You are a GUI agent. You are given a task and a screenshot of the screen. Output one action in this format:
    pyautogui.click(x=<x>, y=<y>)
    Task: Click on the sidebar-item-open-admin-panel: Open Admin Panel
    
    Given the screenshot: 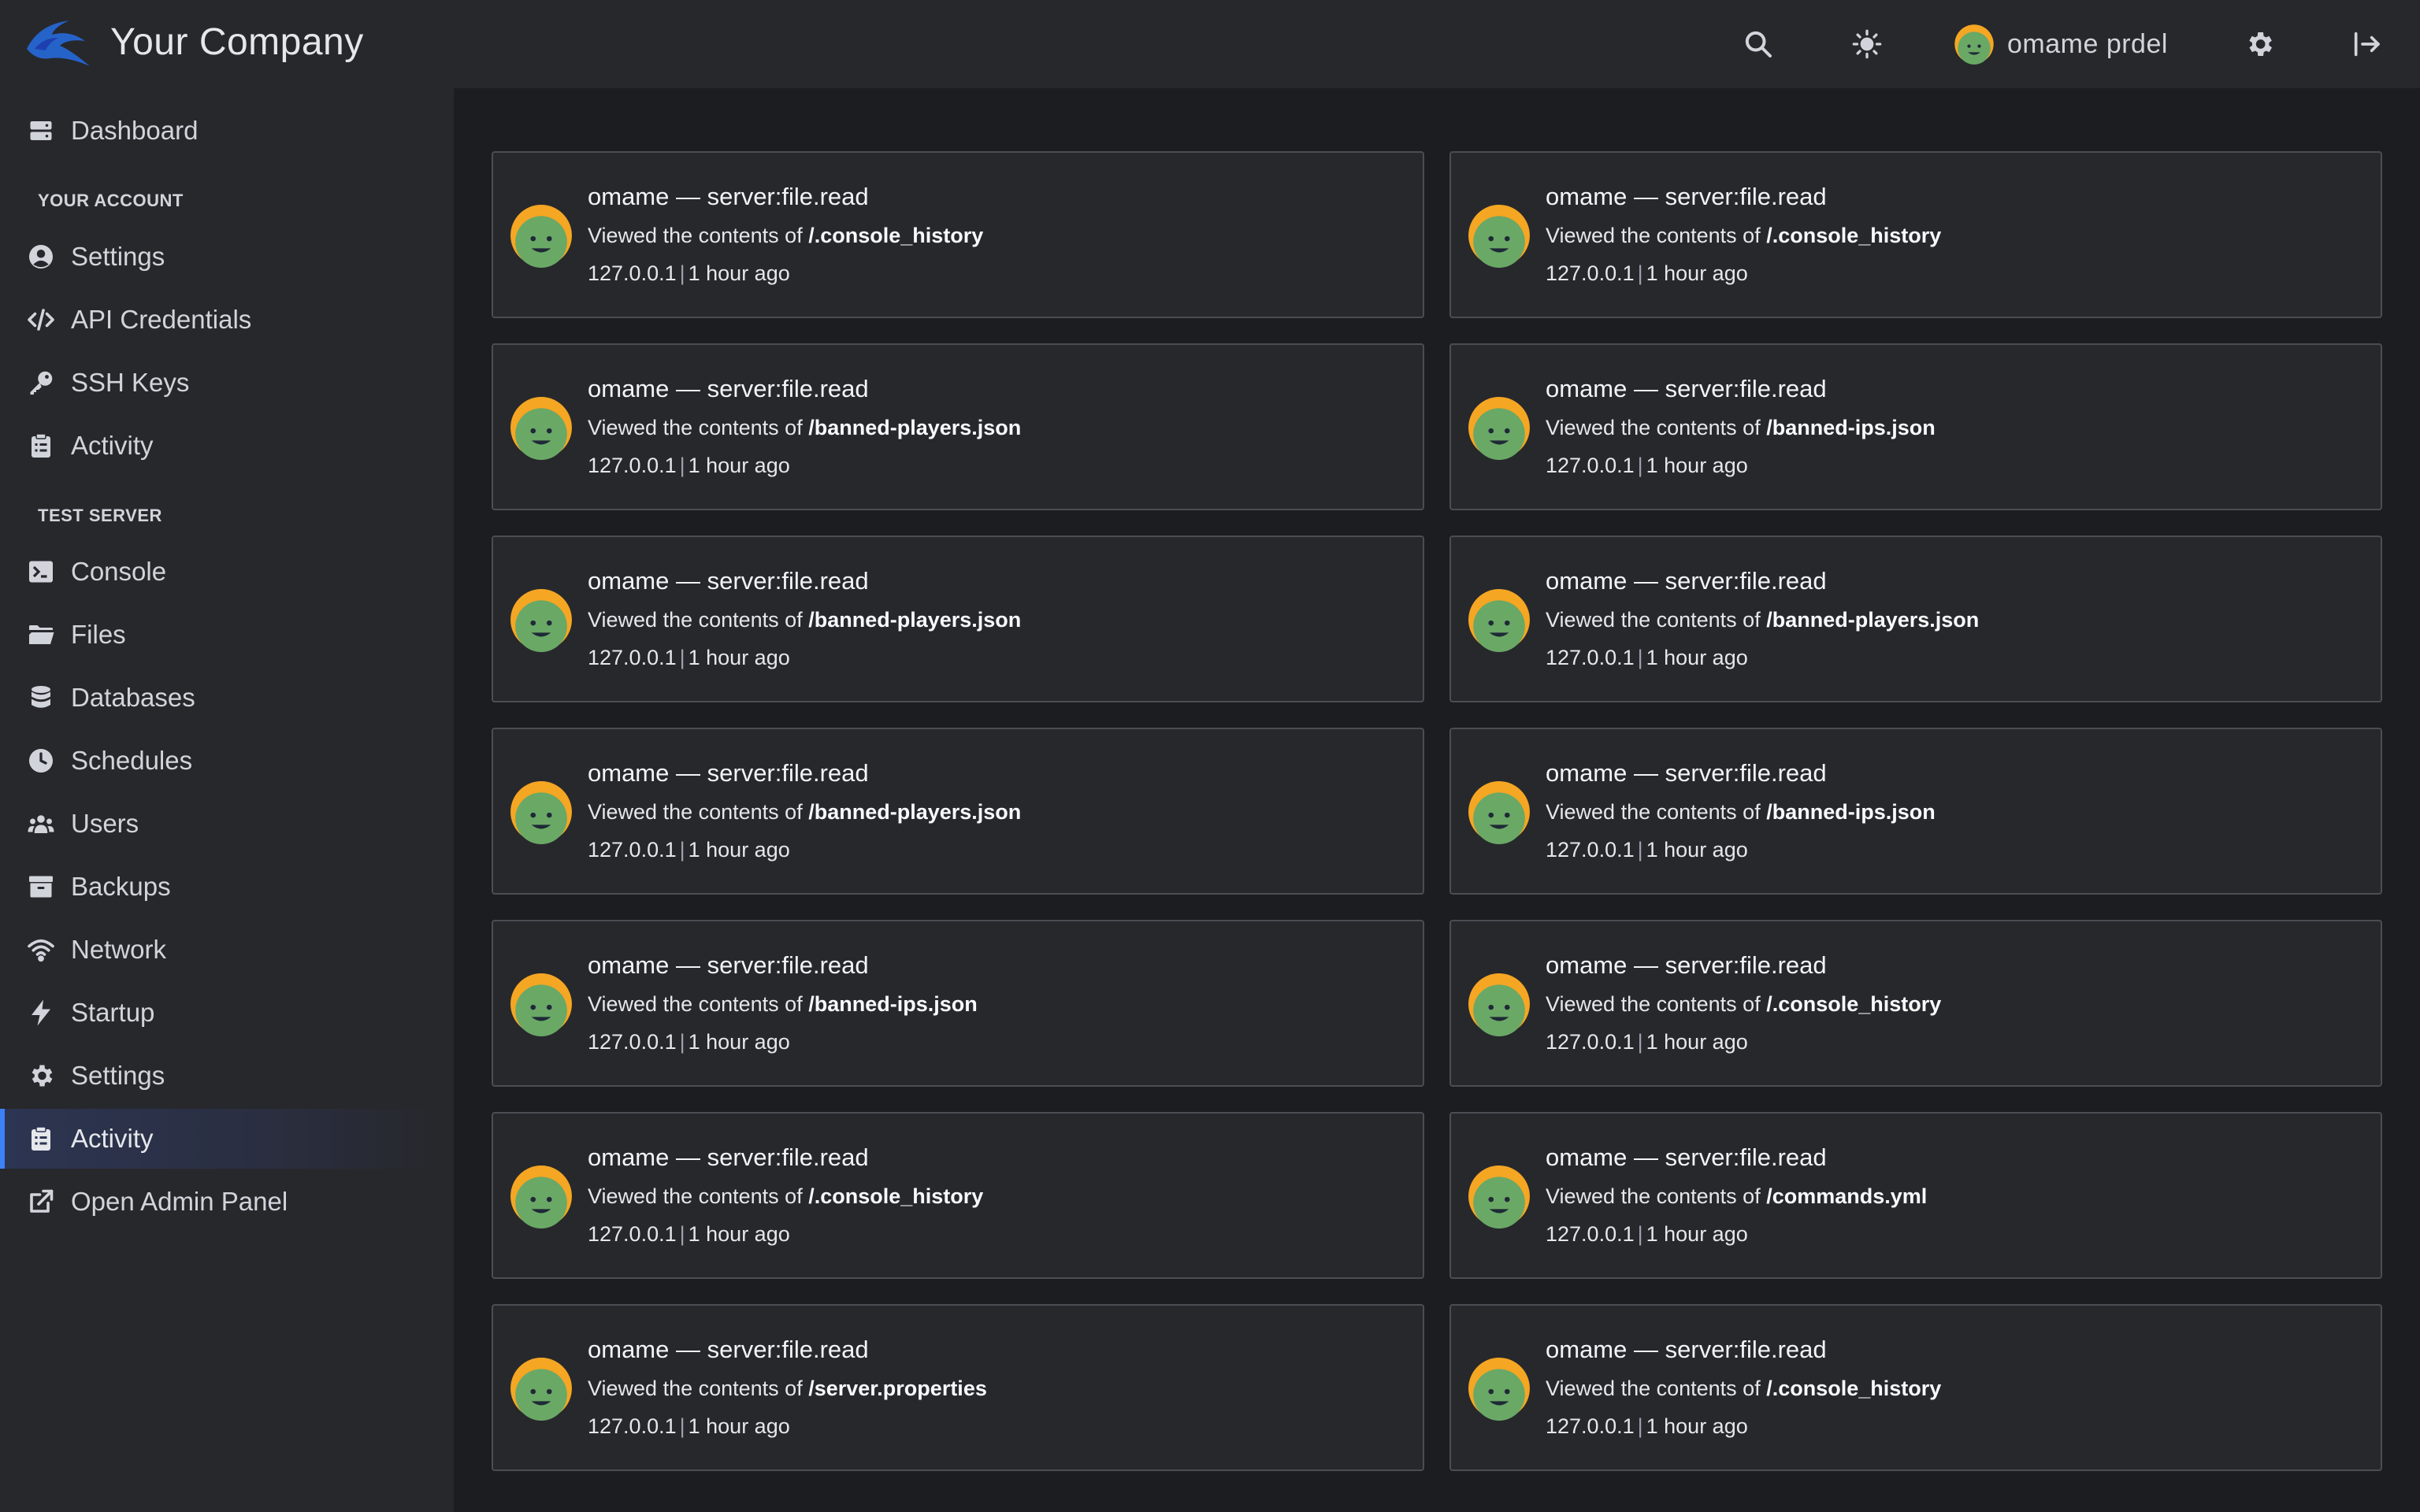 What is the action you would take?
    pyautogui.click(x=220, y=1202)
    